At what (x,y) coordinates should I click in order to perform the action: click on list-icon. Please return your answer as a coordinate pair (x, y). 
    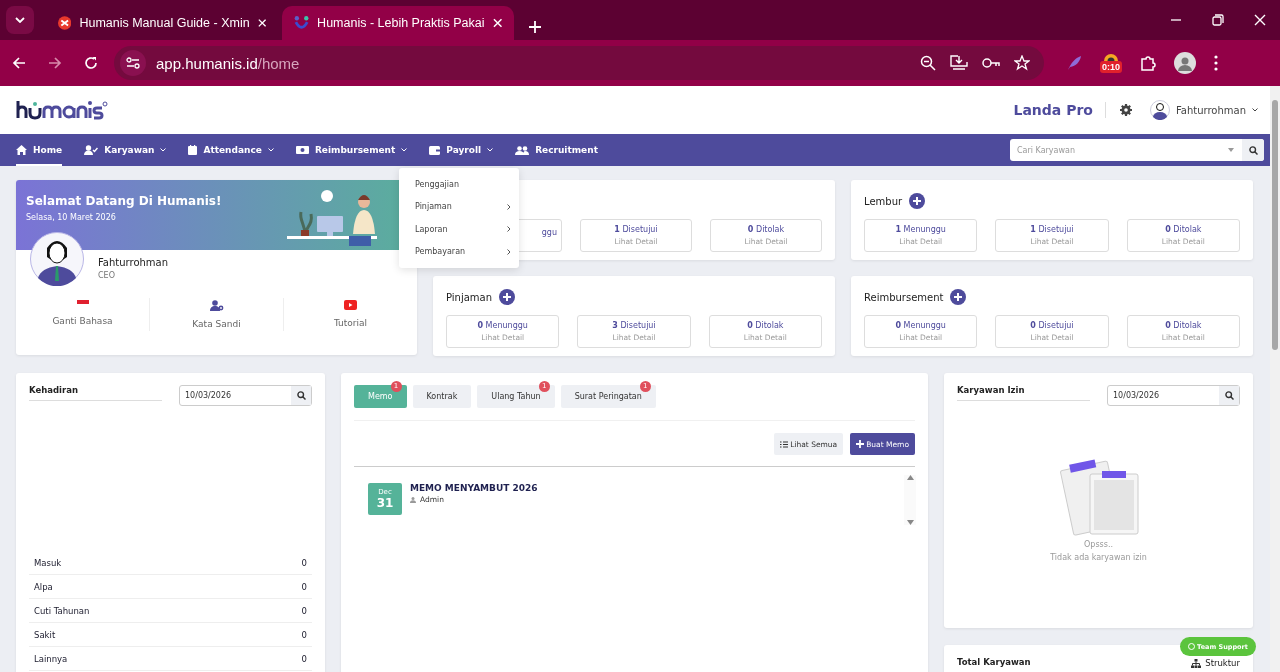
    Looking at the image, I should click on (784, 444).